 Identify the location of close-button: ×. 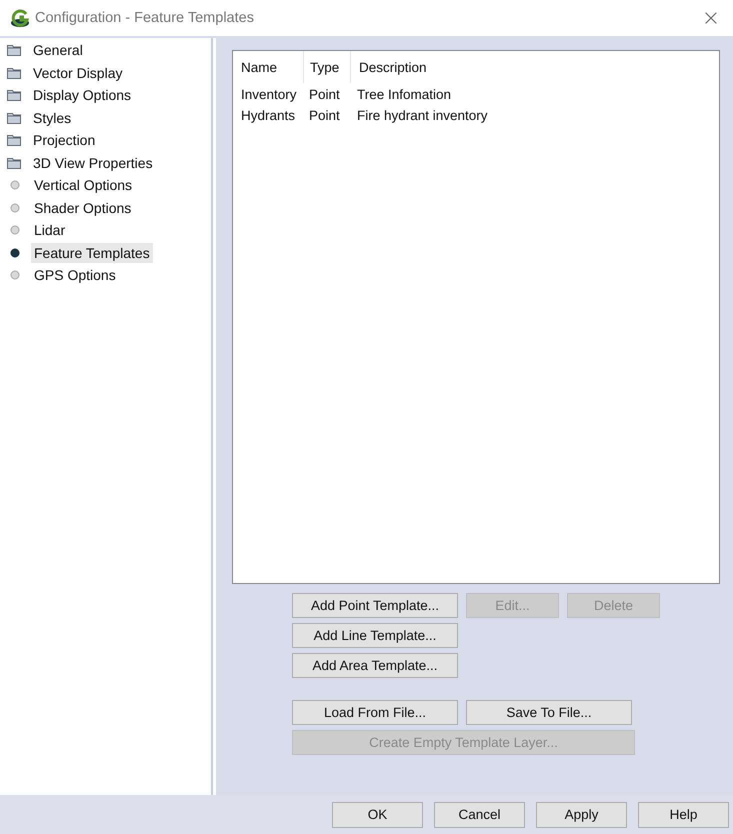
(711, 18).